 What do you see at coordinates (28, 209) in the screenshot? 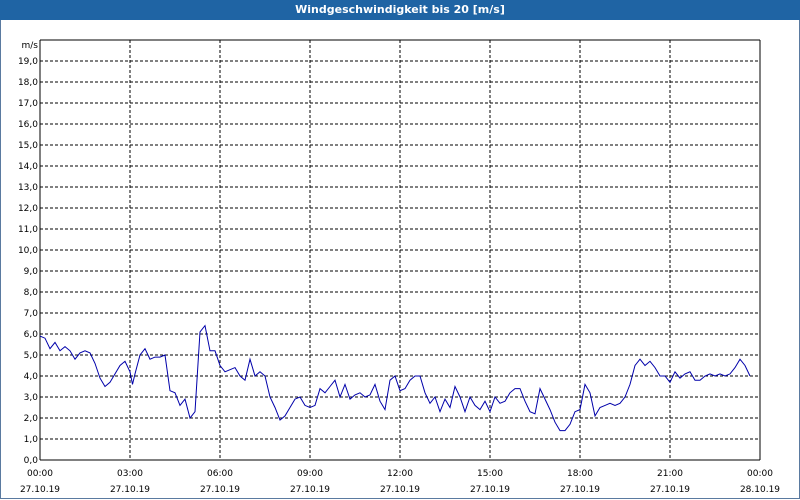
I see `y-tick-label: 12,0` at bounding box center [28, 209].